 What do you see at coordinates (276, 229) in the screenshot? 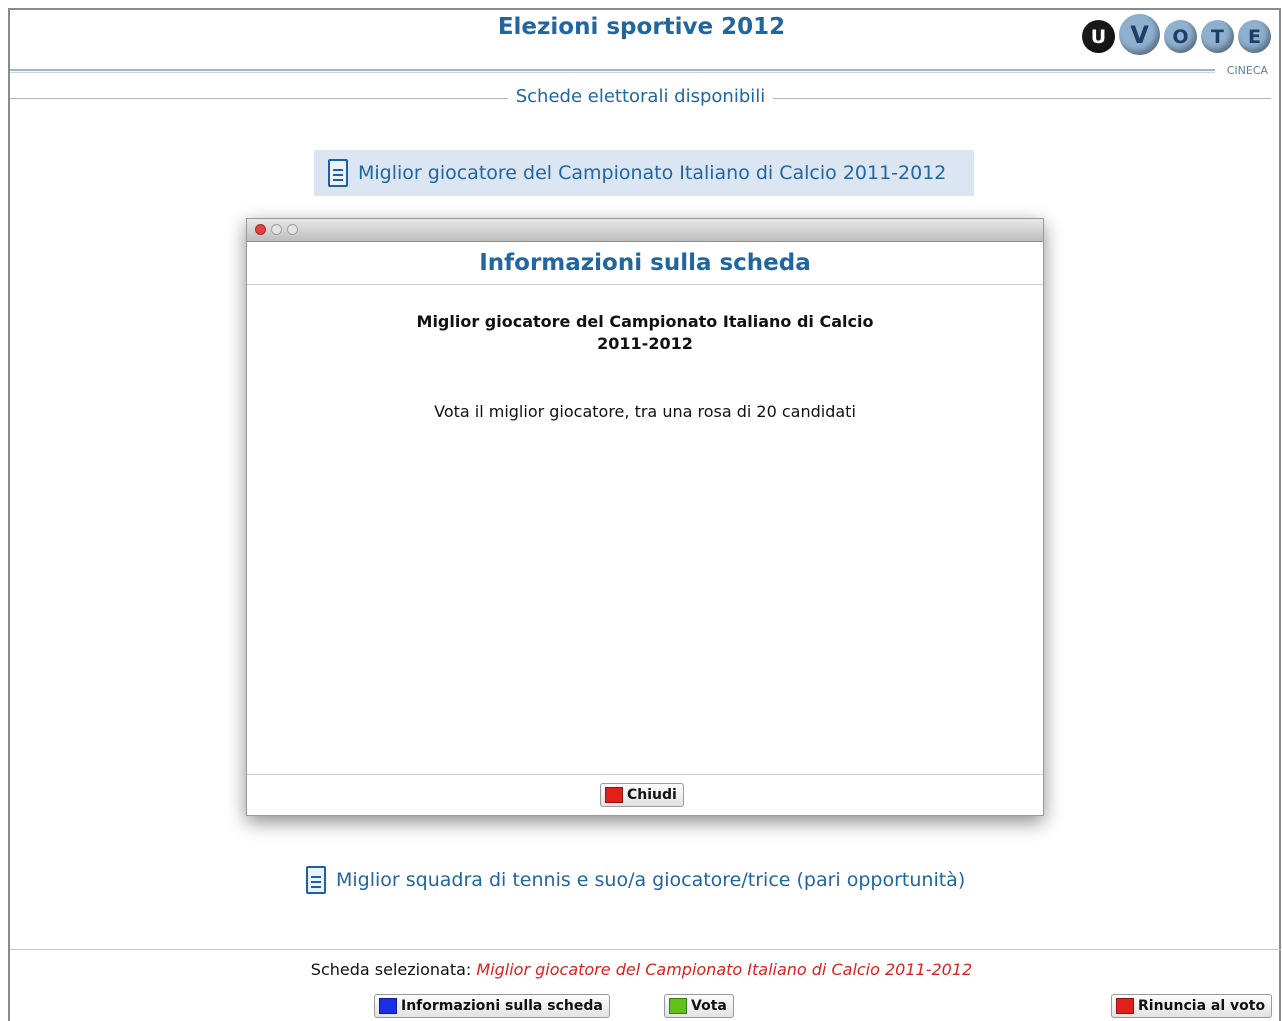
I see `minimize-window-icon` at bounding box center [276, 229].